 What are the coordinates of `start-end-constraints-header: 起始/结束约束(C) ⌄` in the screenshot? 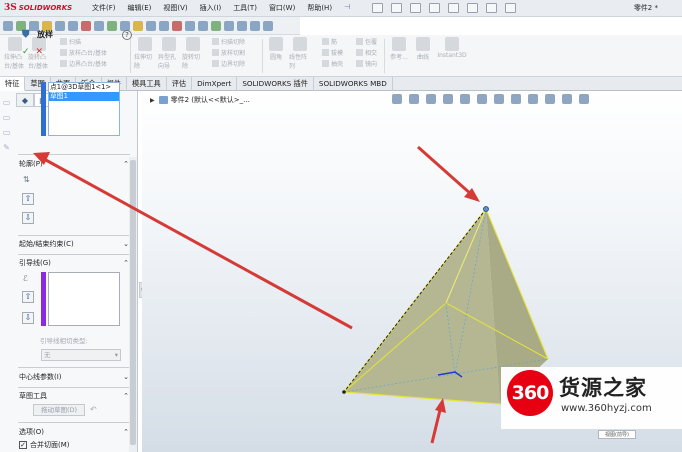 It's located at (74, 244).